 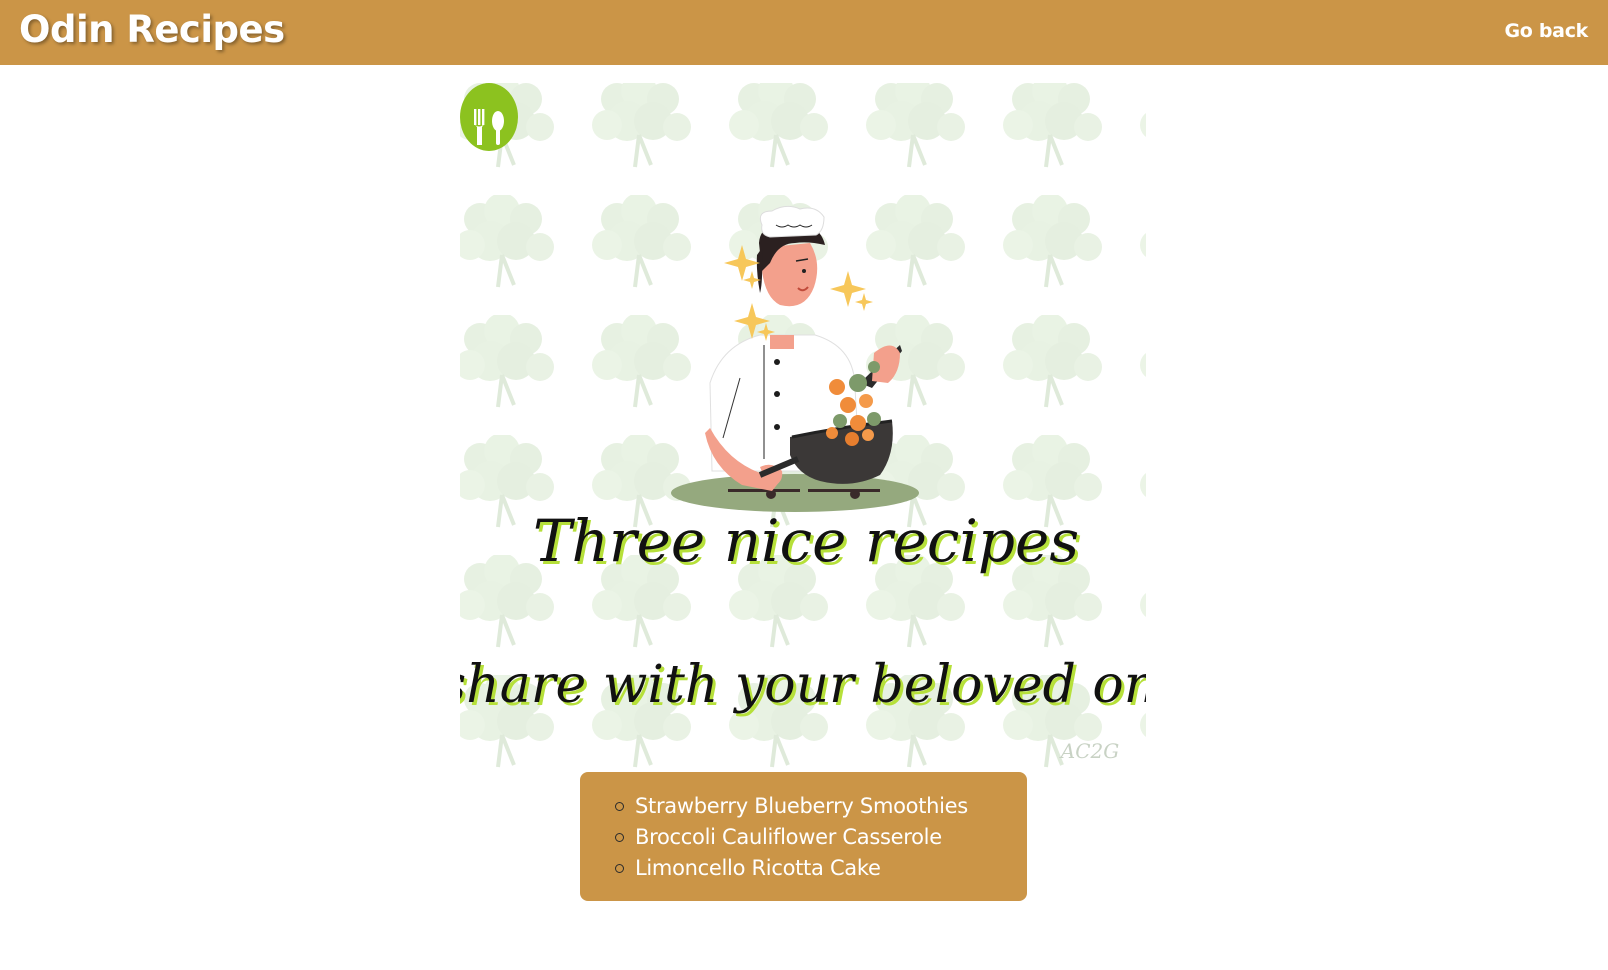 I want to click on headline-line1: Three nice recipes, so click(x=806, y=541).